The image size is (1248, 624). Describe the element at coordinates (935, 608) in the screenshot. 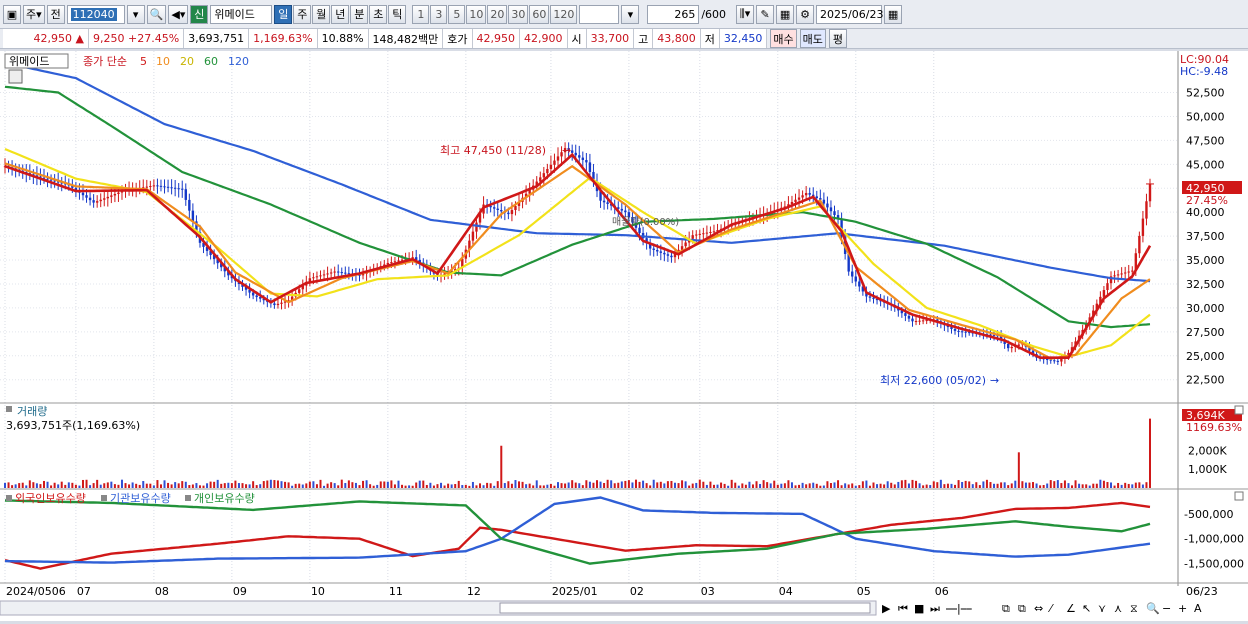

I see `step-fwd-icon: ⏭` at that location.